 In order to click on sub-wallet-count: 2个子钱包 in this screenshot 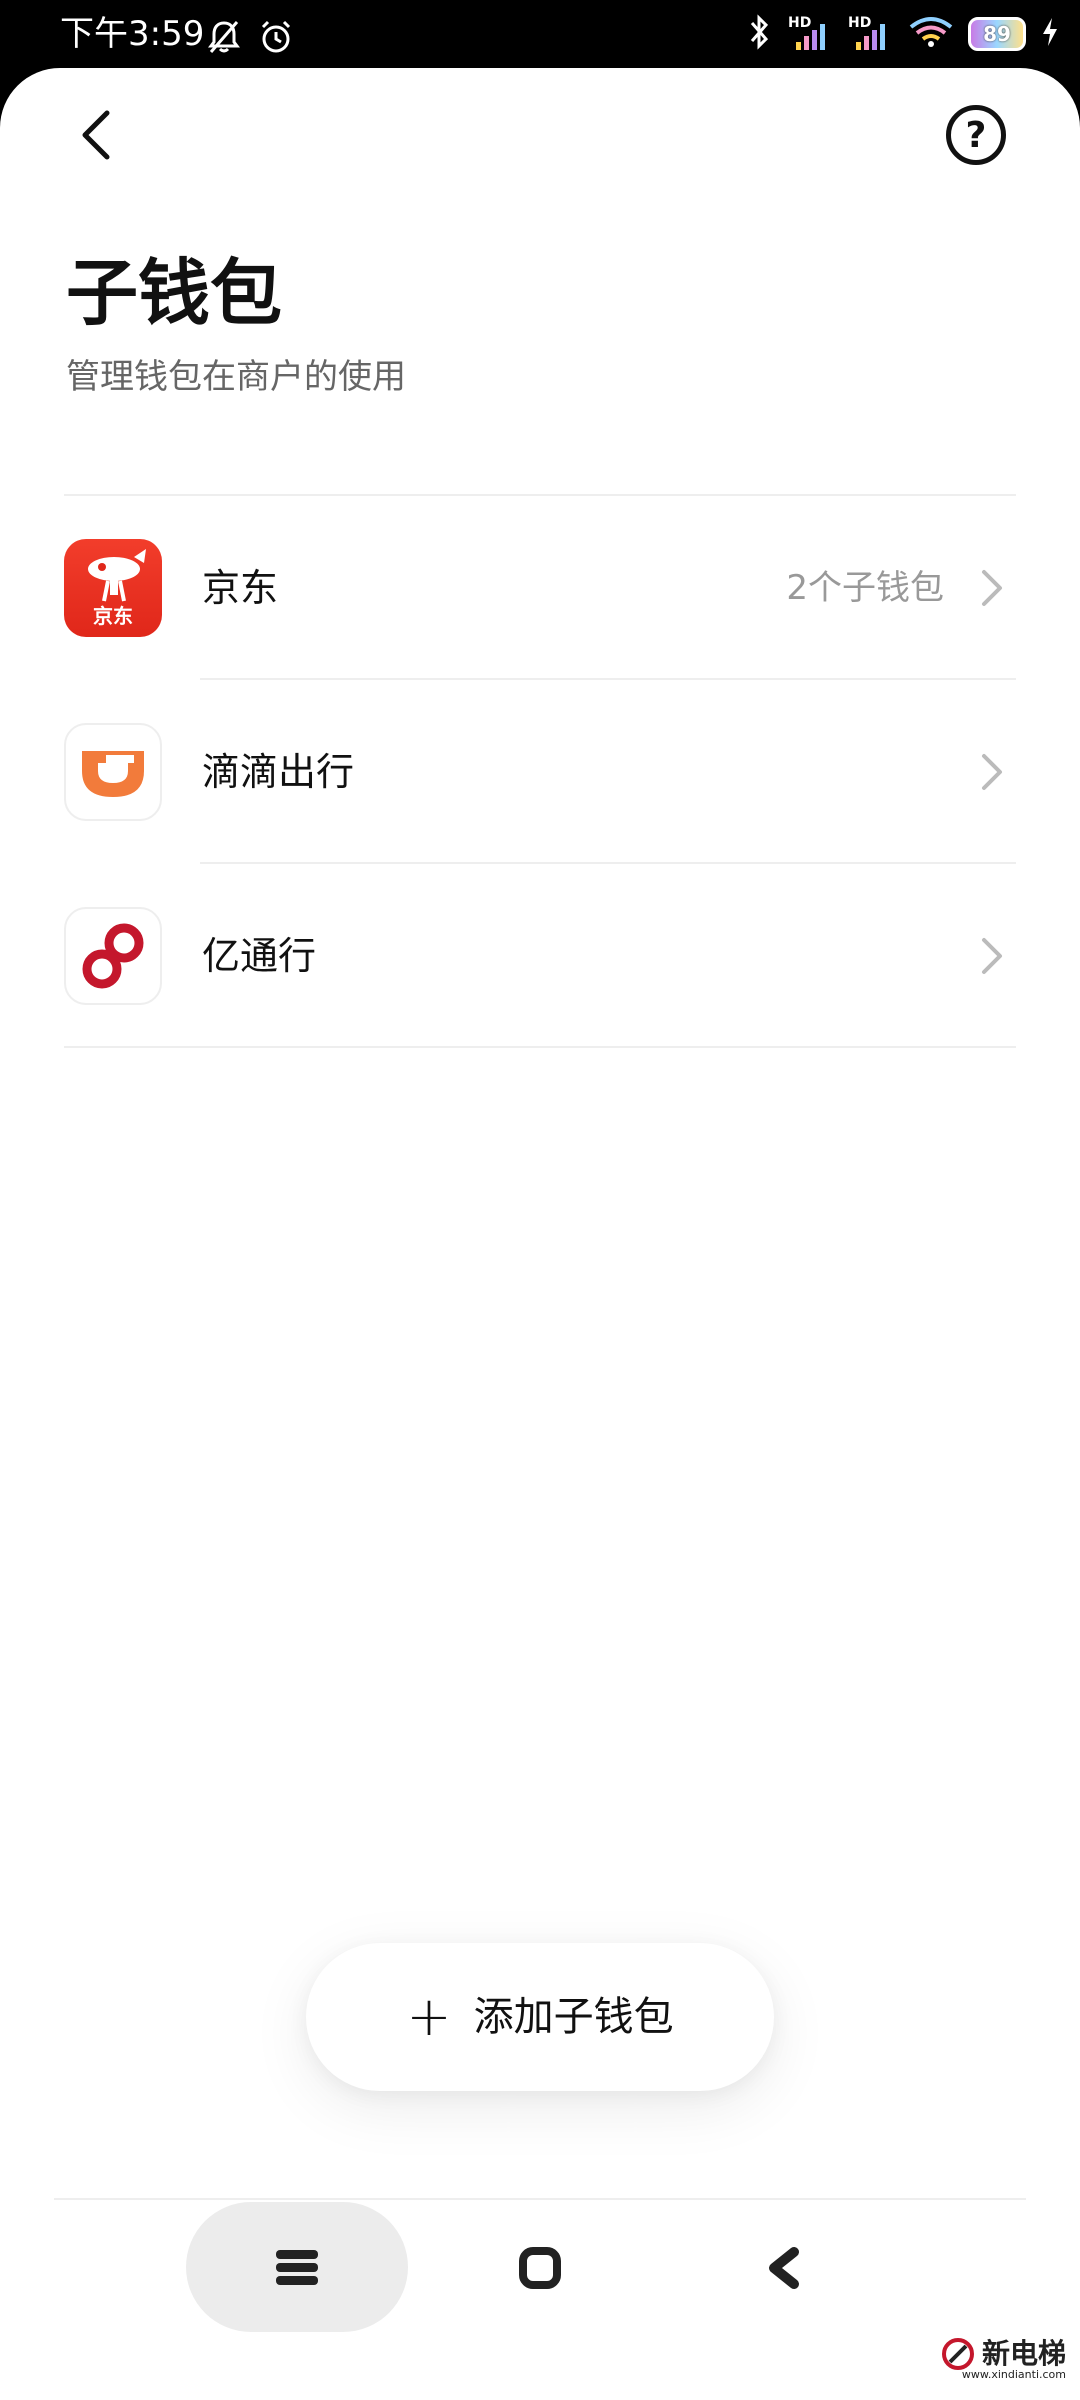, I will do `click(865, 588)`.